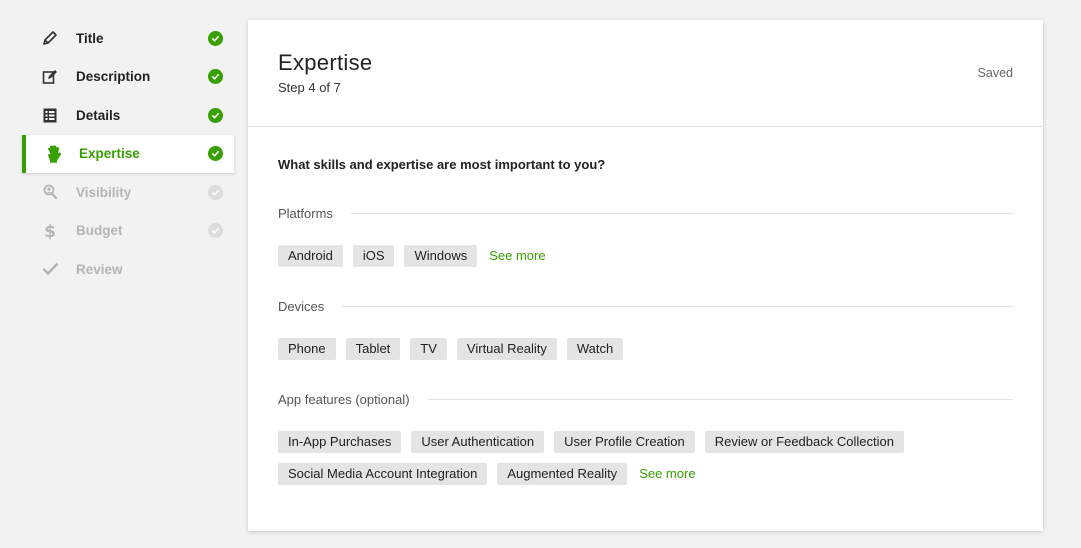 This screenshot has height=548, width=1081. What do you see at coordinates (373, 256) in the screenshot?
I see `chip-ios: iOS` at bounding box center [373, 256].